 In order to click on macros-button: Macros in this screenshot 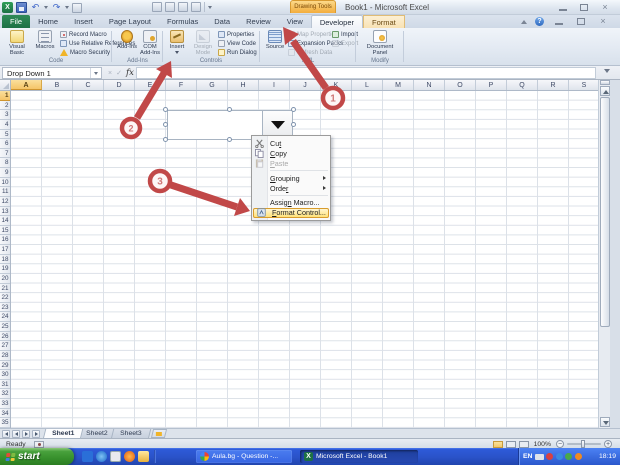, I will do `click(45, 43)`.